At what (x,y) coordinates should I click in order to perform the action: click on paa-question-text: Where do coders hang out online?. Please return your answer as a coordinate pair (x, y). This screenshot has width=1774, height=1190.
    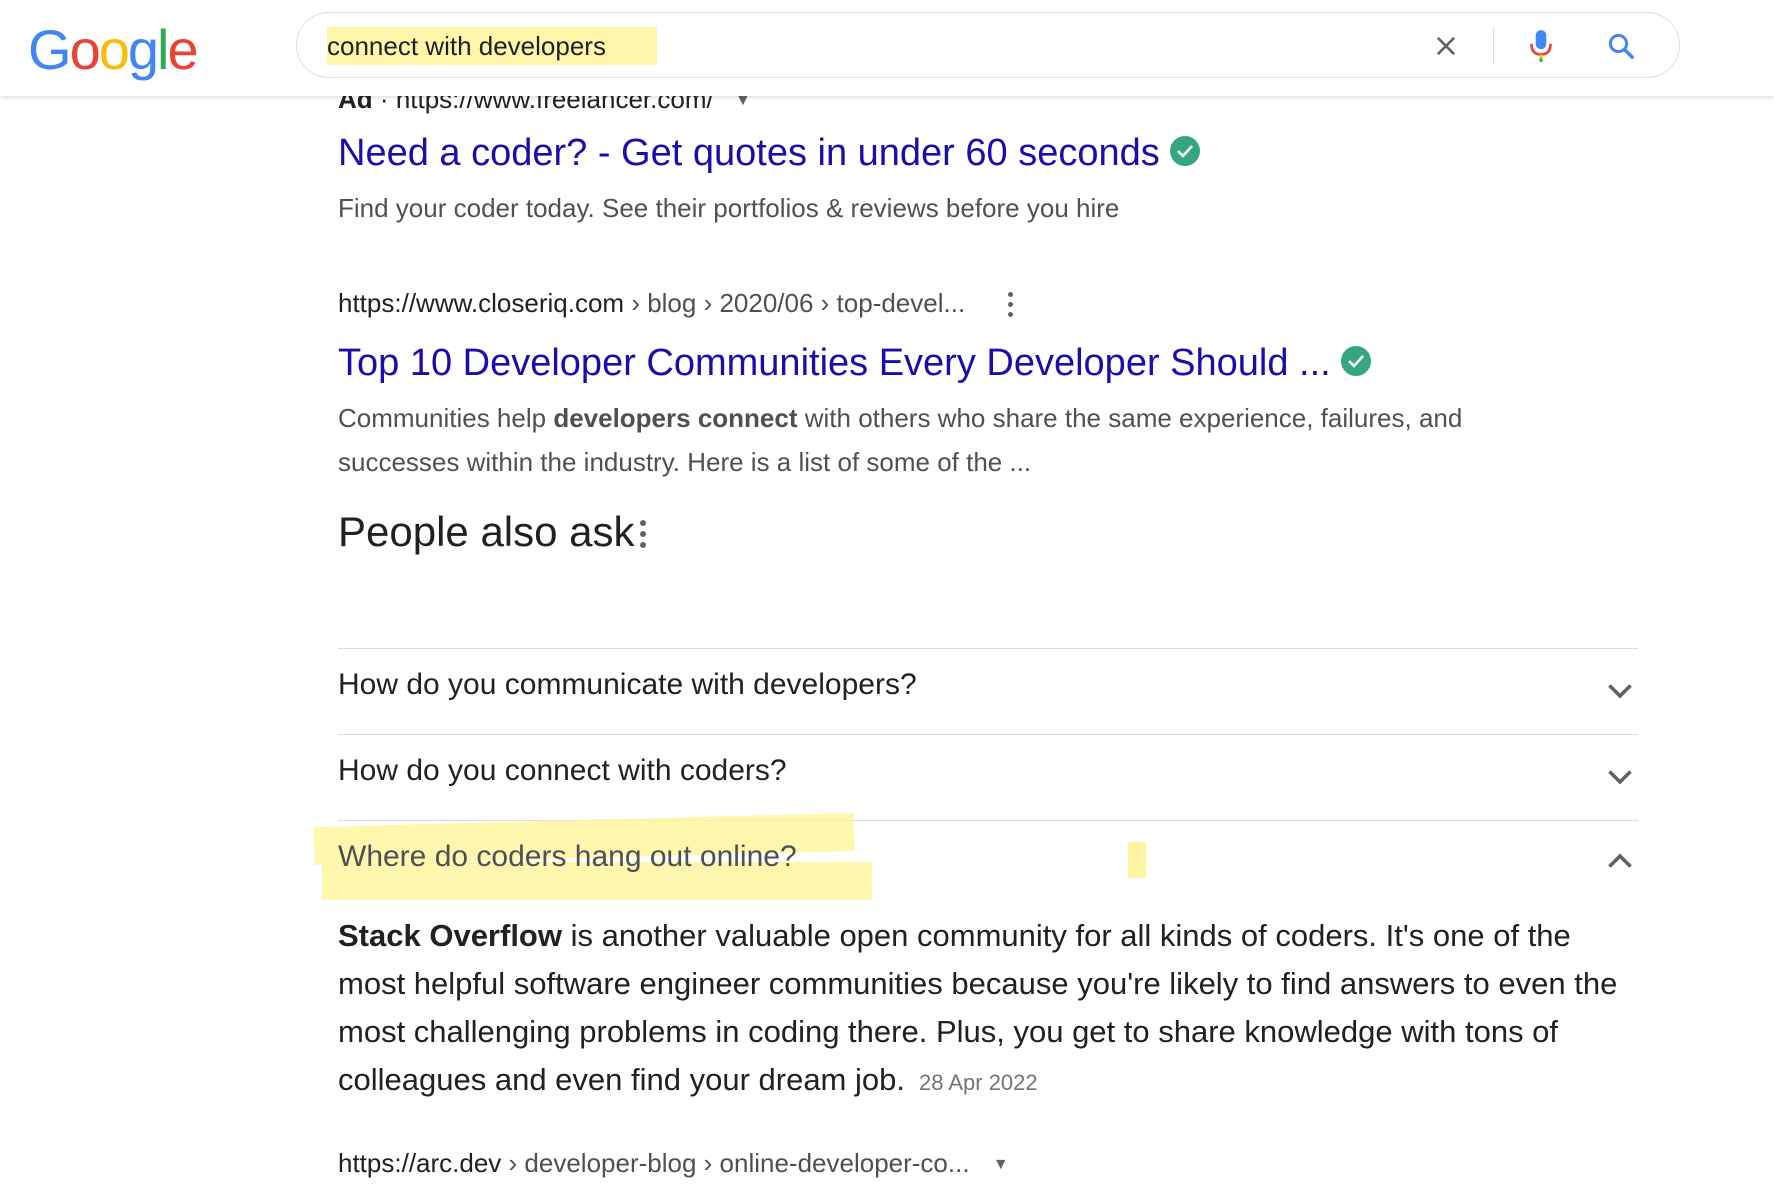
    Looking at the image, I should click on (567, 856).